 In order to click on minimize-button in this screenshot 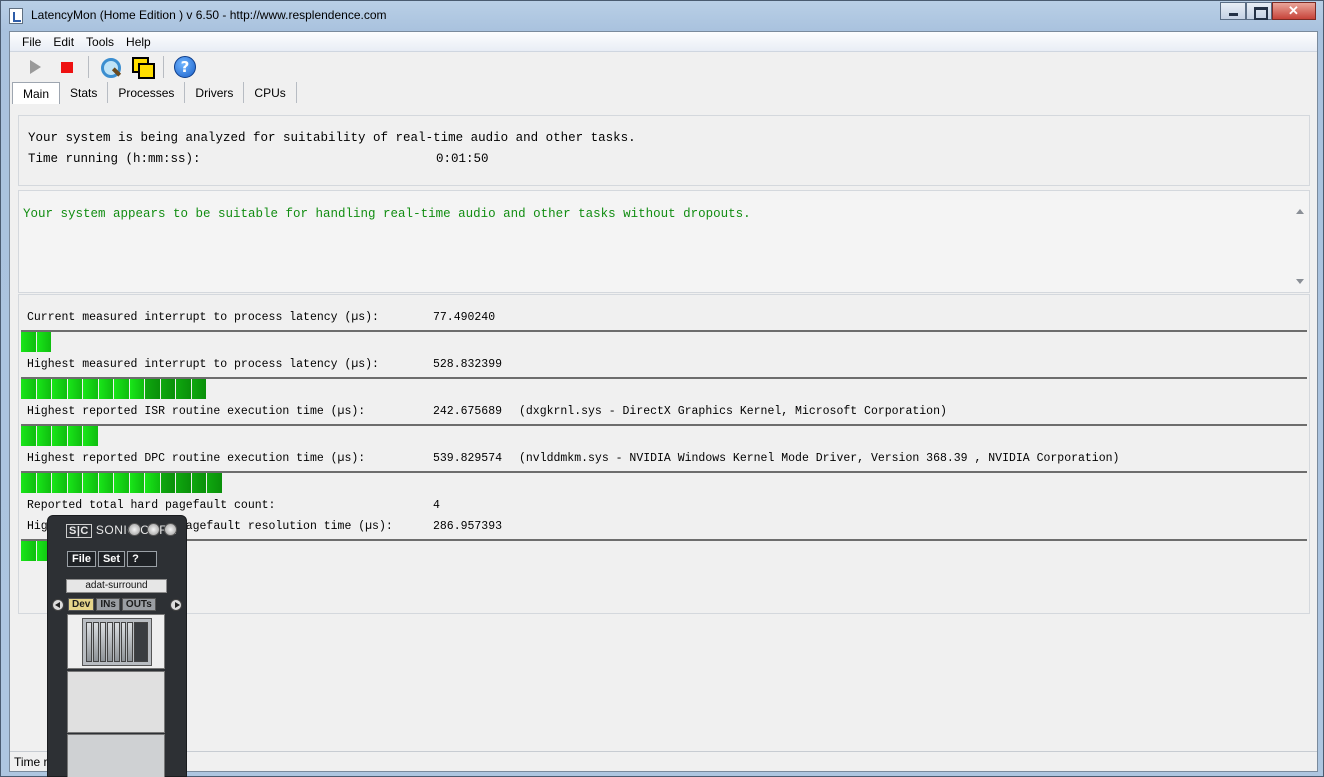, I will do `click(1233, 11)`.